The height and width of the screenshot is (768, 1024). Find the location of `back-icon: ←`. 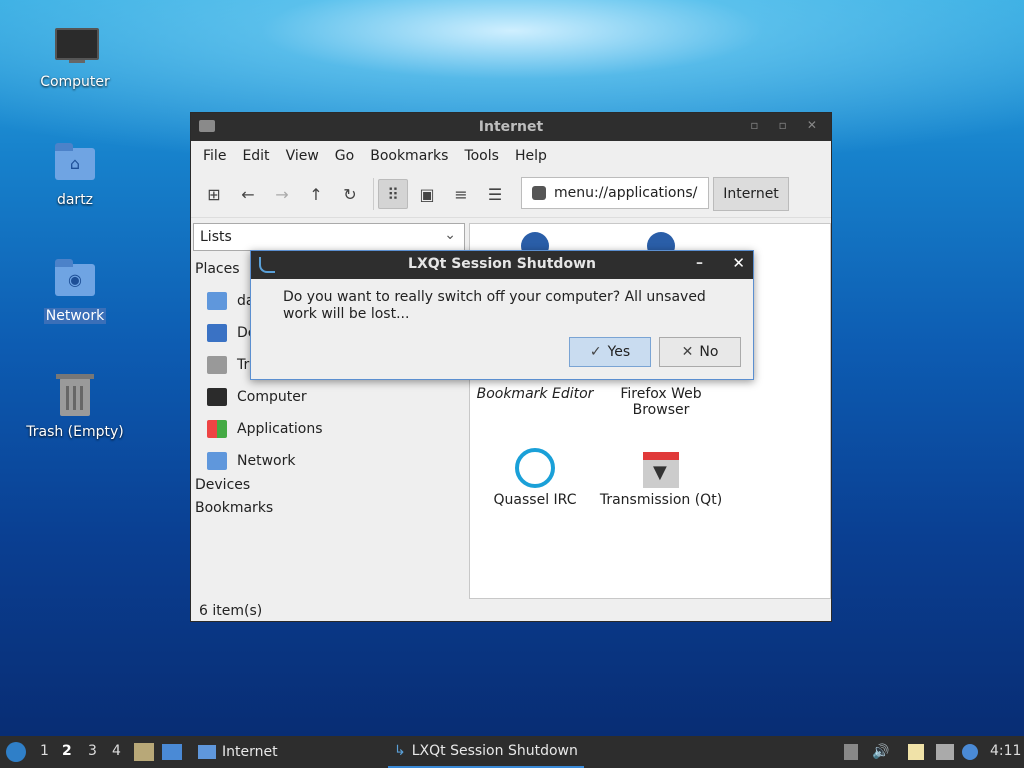

back-icon: ← is located at coordinates (248, 194).